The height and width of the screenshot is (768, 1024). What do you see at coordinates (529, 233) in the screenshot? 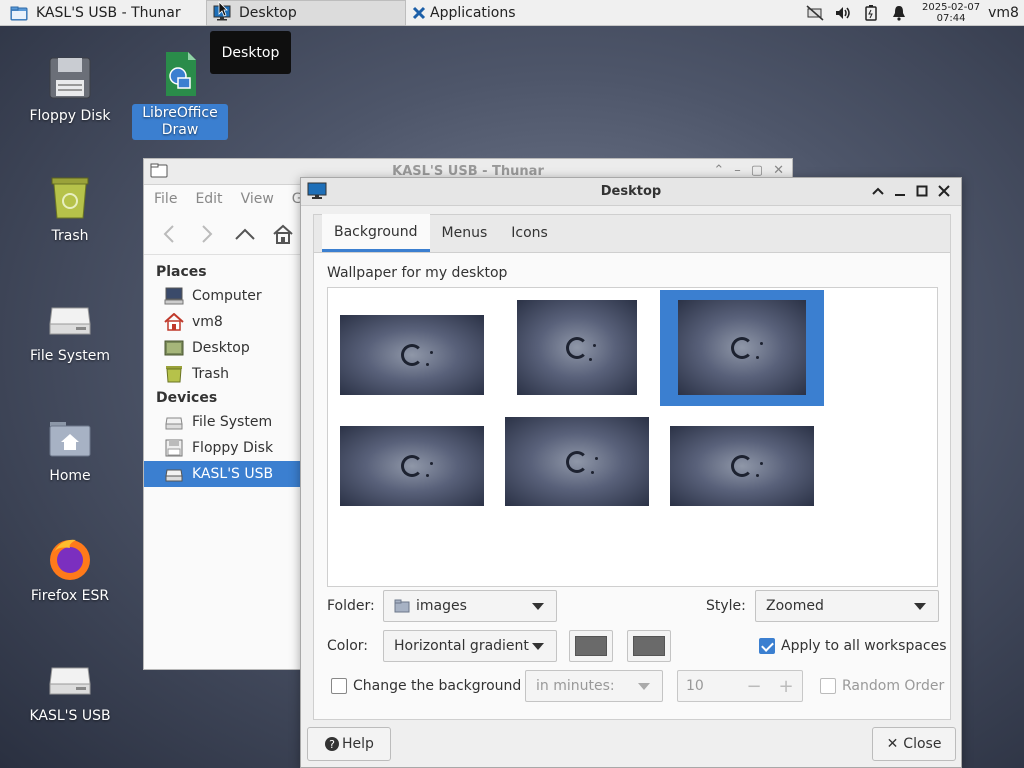
I see `tab-icons: Icons` at bounding box center [529, 233].